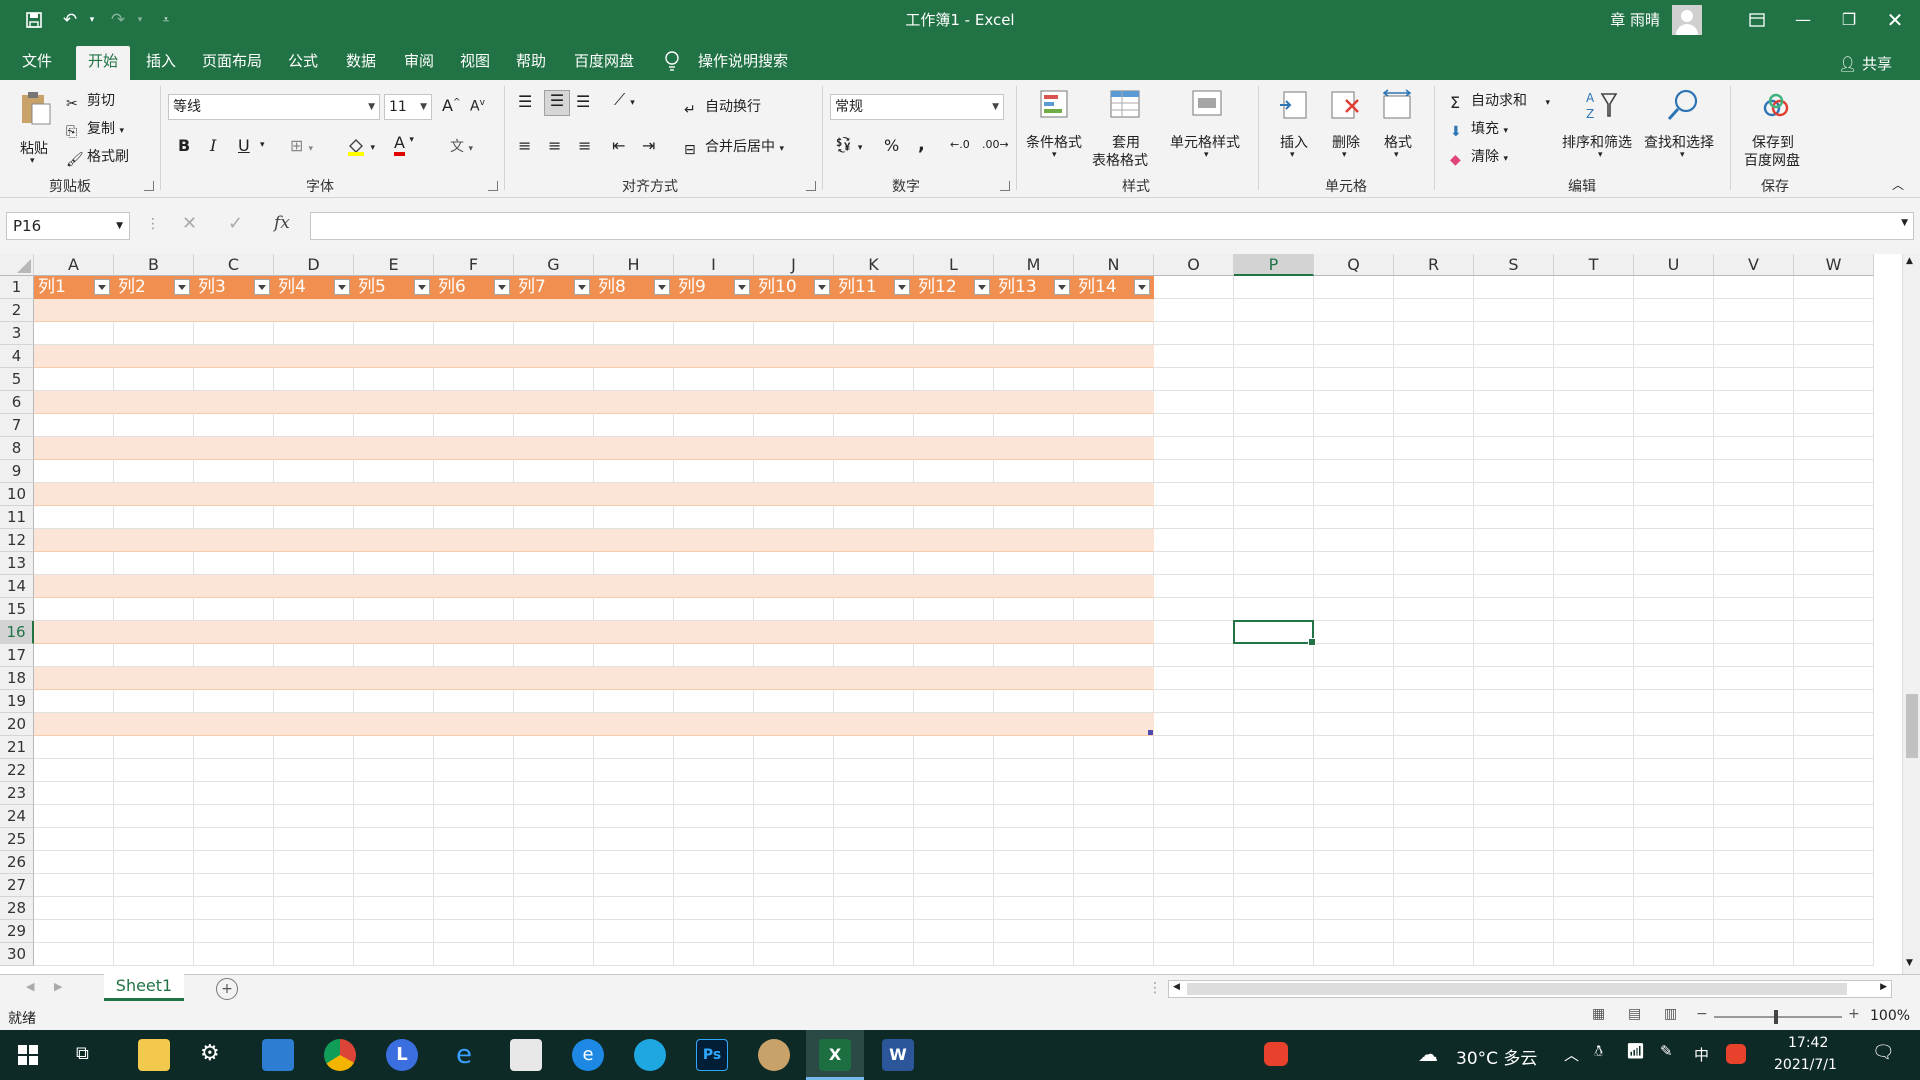  I want to click on cell-n7, so click(1114, 425).